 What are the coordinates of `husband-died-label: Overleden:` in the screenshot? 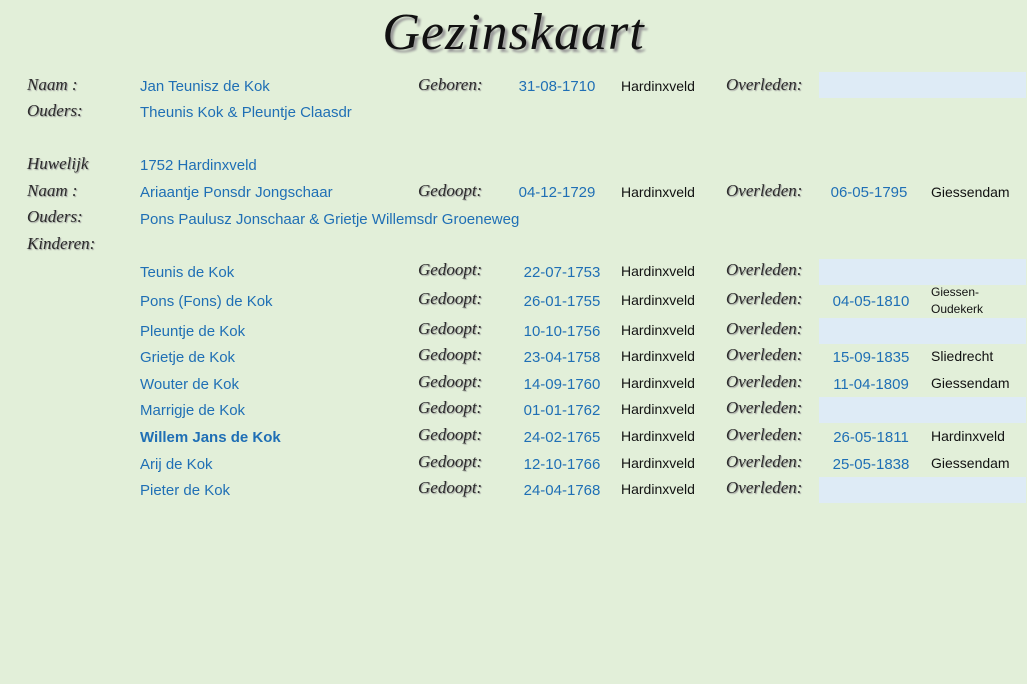 It's located at (764, 84).